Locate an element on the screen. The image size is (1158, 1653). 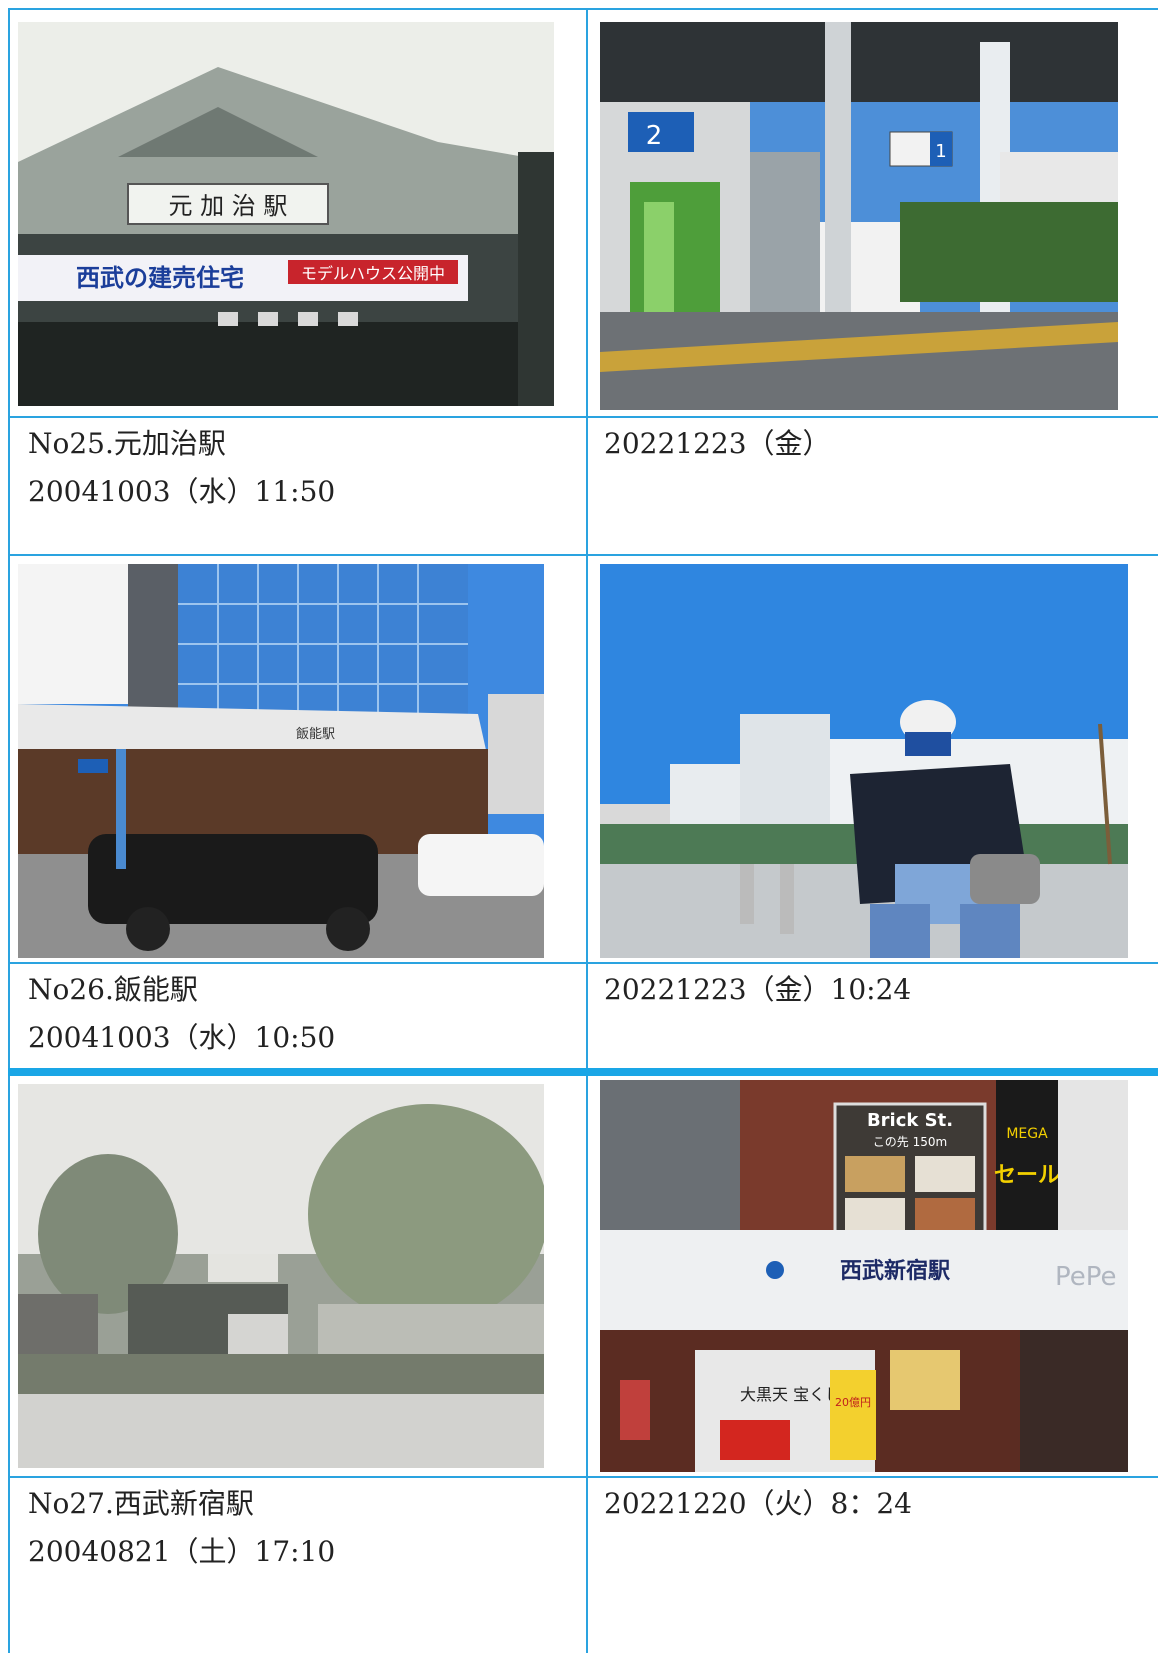
platform-number-2: 2 is located at coordinates (654, 136).